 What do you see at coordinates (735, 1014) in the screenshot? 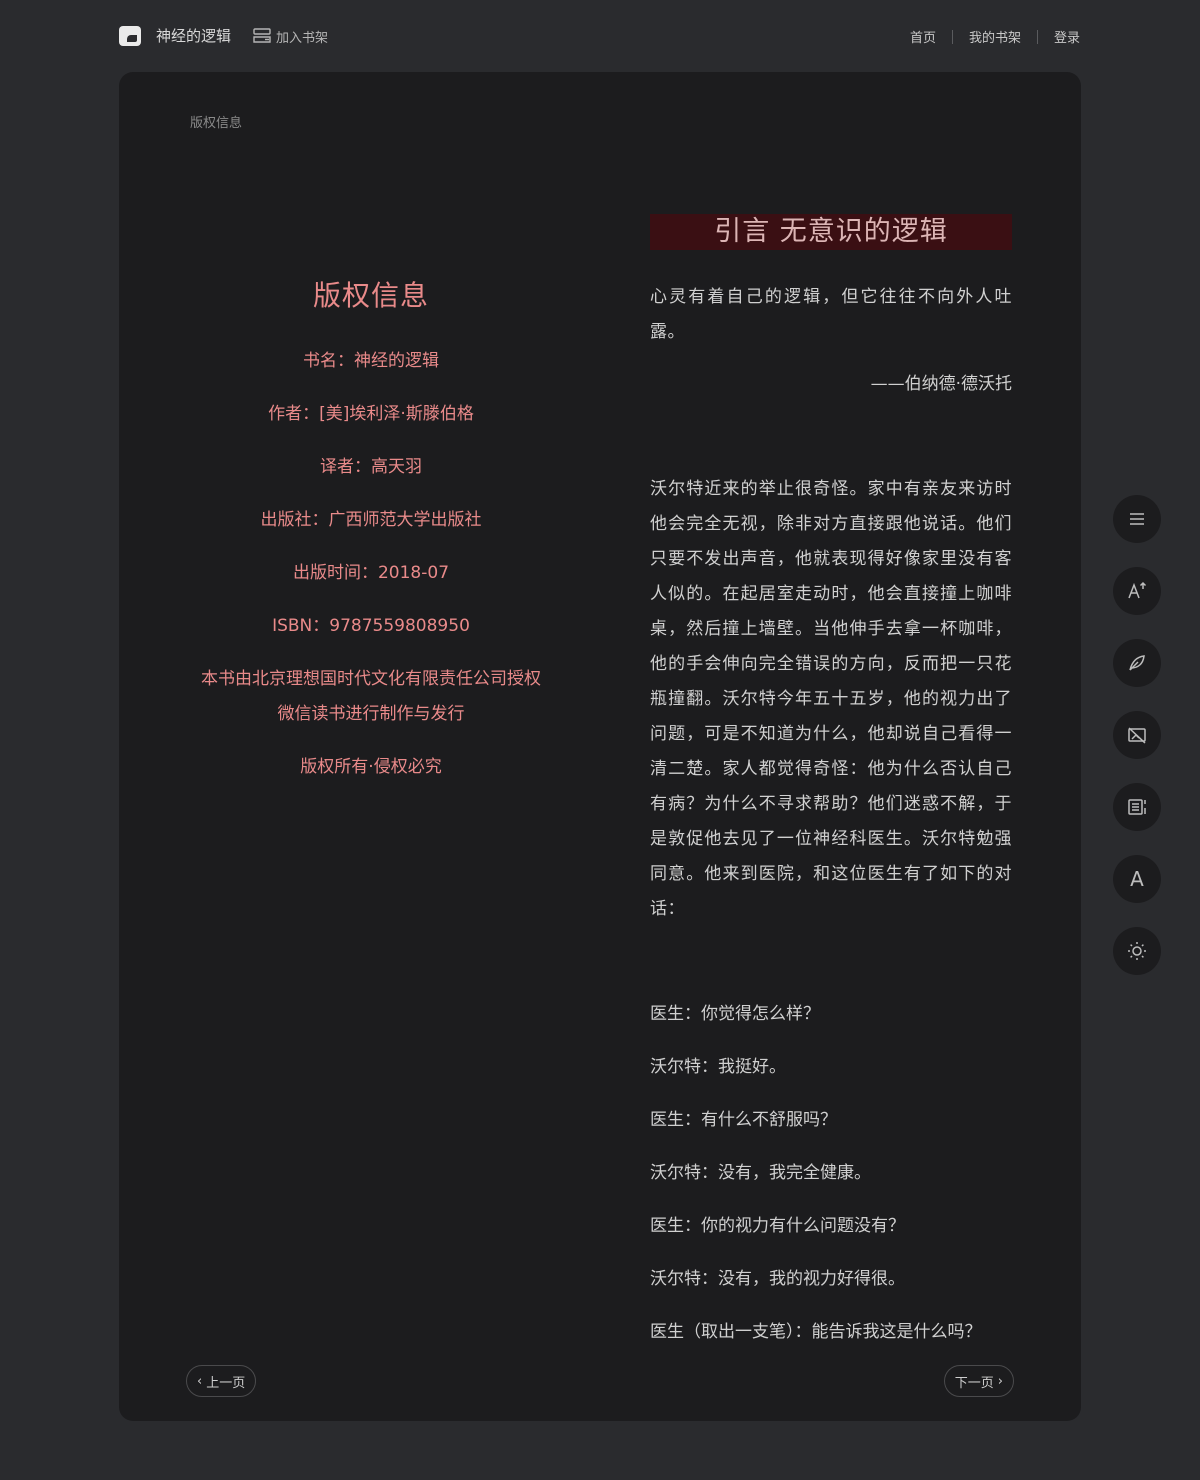
I see `dialog-line: 医生：你觉得怎么样？` at bounding box center [735, 1014].